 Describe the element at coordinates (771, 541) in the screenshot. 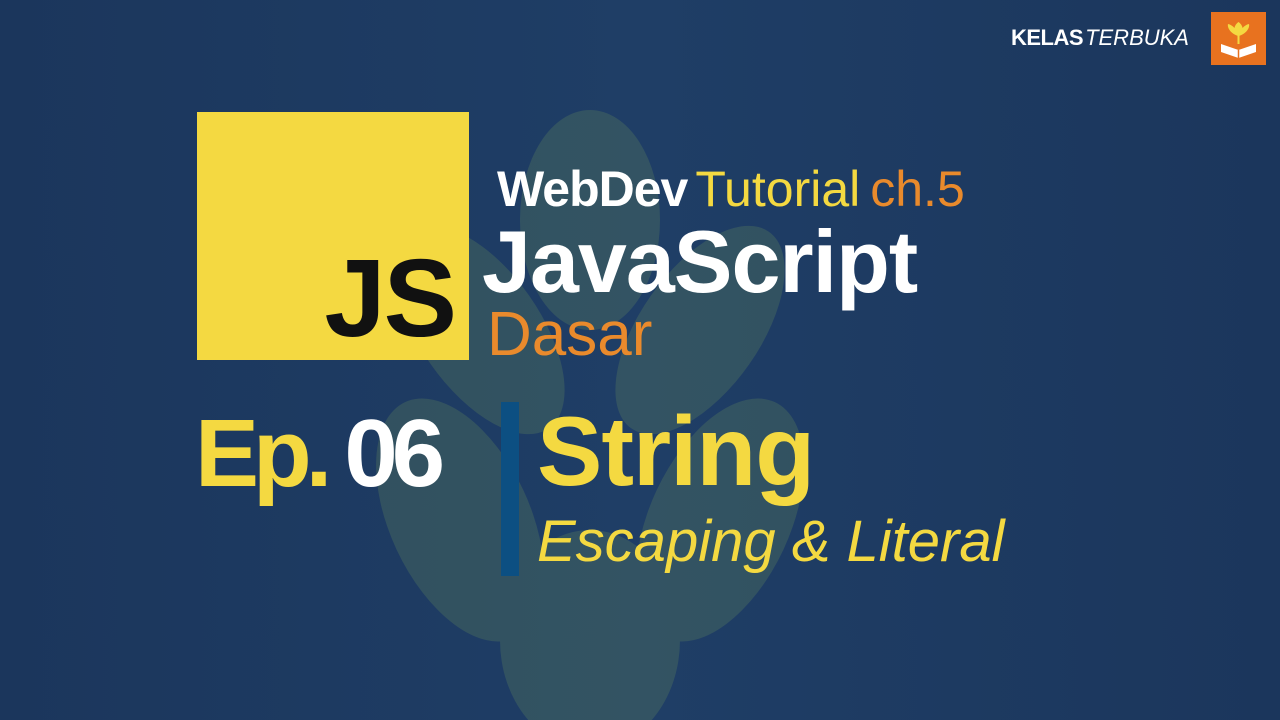

I see `topic-subtitle: Escaping & Literal` at that location.